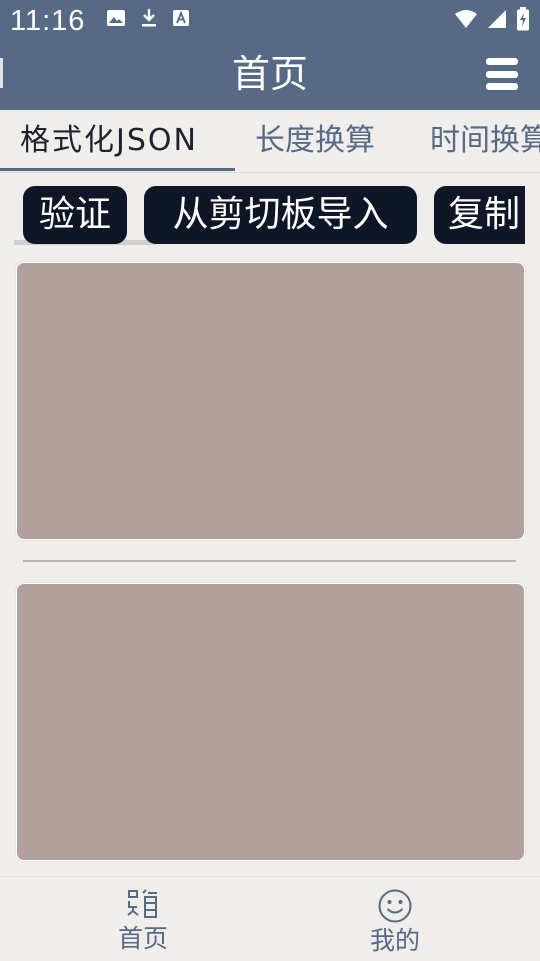 This screenshot has height=961, width=540. What do you see at coordinates (280, 215) in the screenshot?
I see `import-from-clipboard-button: 从剪切板导入` at bounding box center [280, 215].